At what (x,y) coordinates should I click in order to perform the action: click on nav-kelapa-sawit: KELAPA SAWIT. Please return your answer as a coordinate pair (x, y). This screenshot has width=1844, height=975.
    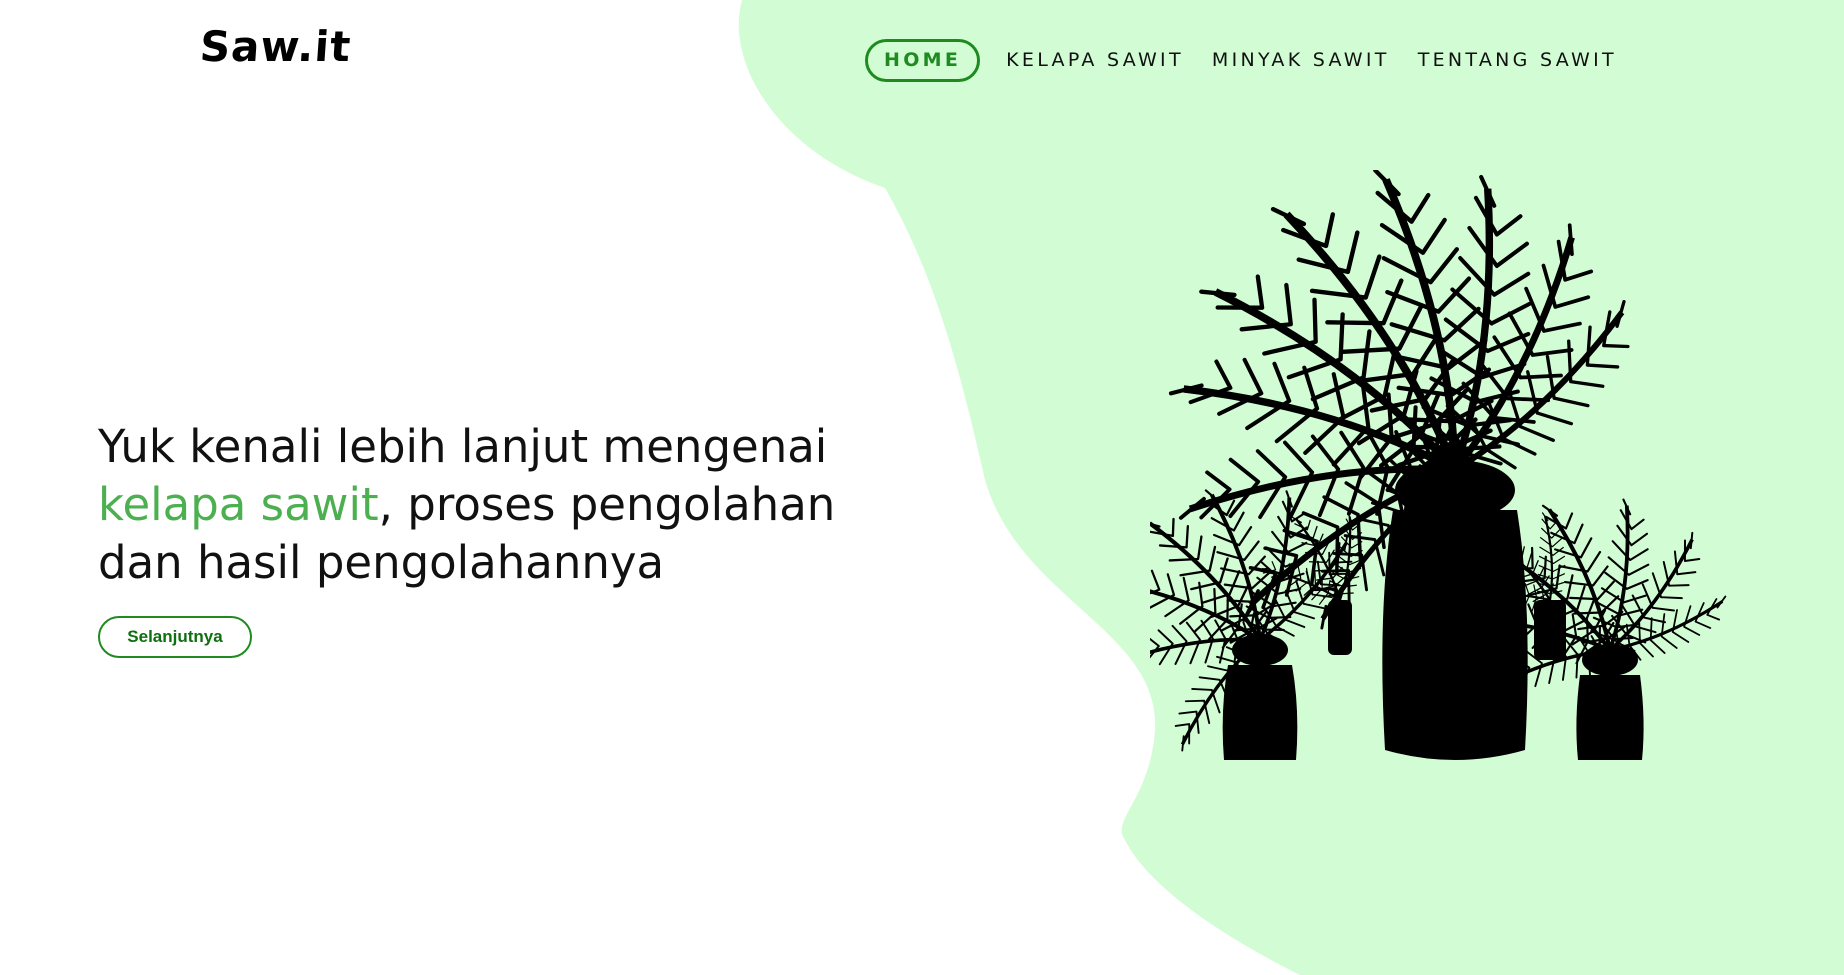
    Looking at the image, I should click on (1095, 60).